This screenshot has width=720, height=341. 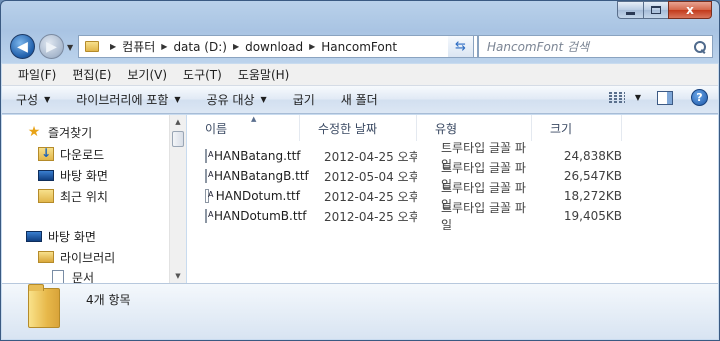 I want to click on file-name-cell: HANBatangB.ttf, so click(x=248, y=176).